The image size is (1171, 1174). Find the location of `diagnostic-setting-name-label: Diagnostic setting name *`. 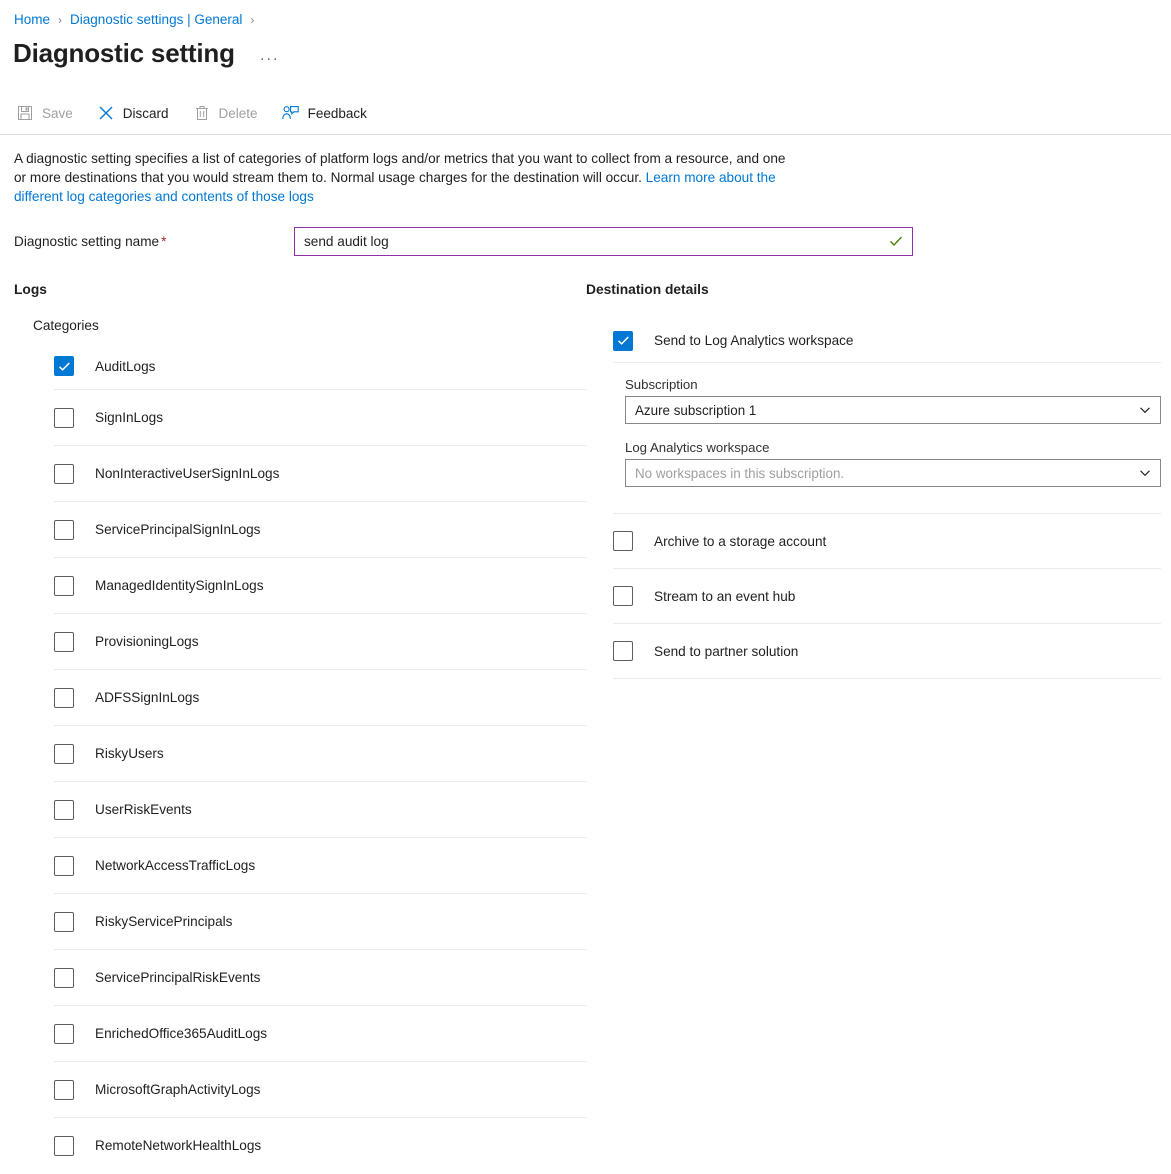

diagnostic-setting-name-label: Diagnostic setting name * is located at coordinates (154, 241).